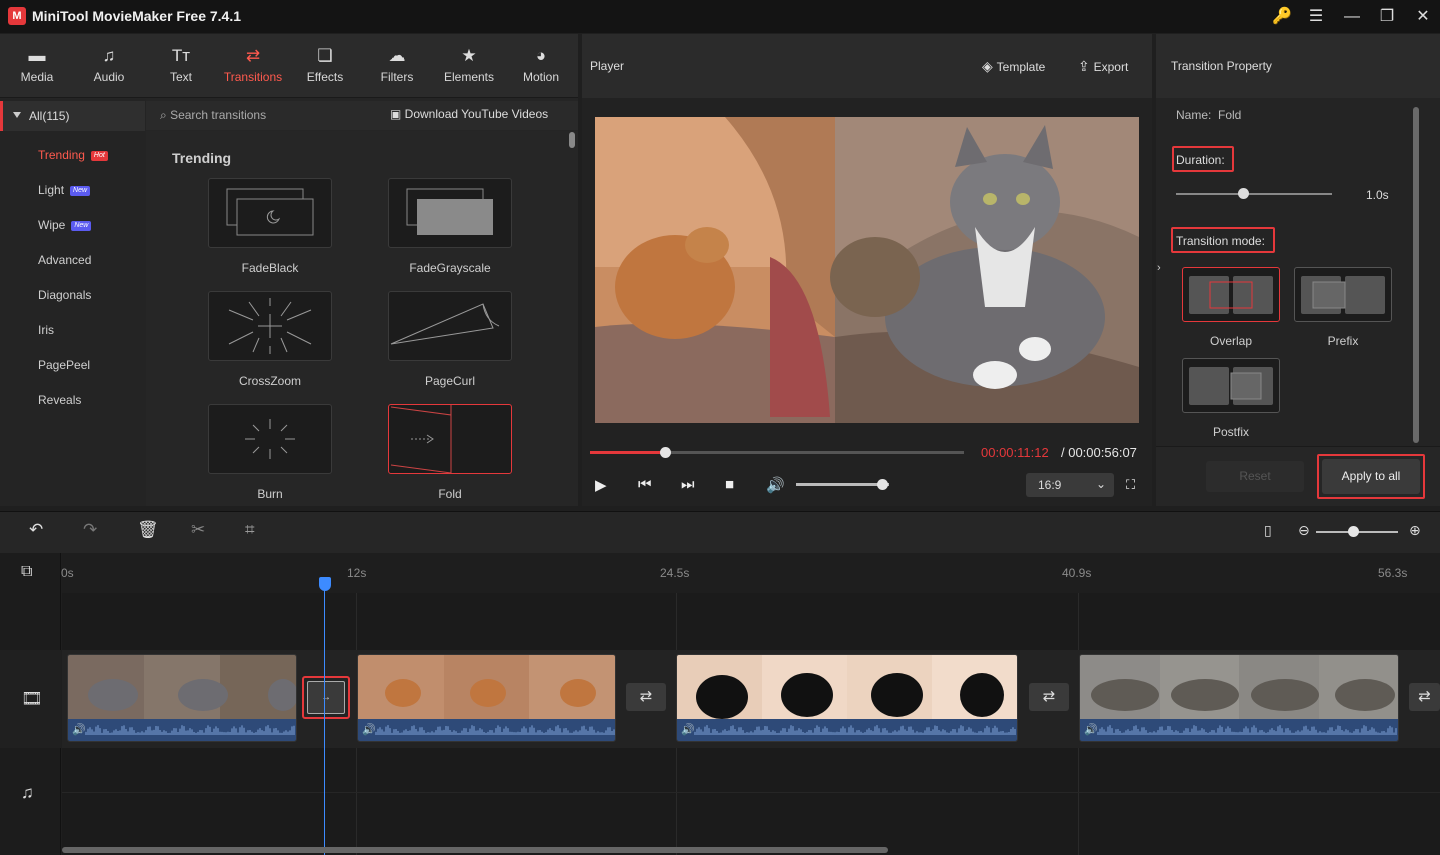  What do you see at coordinates (1070, 485) in the screenshot?
I see `aspect-ratio-select: 16:9 ⌄` at bounding box center [1070, 485].